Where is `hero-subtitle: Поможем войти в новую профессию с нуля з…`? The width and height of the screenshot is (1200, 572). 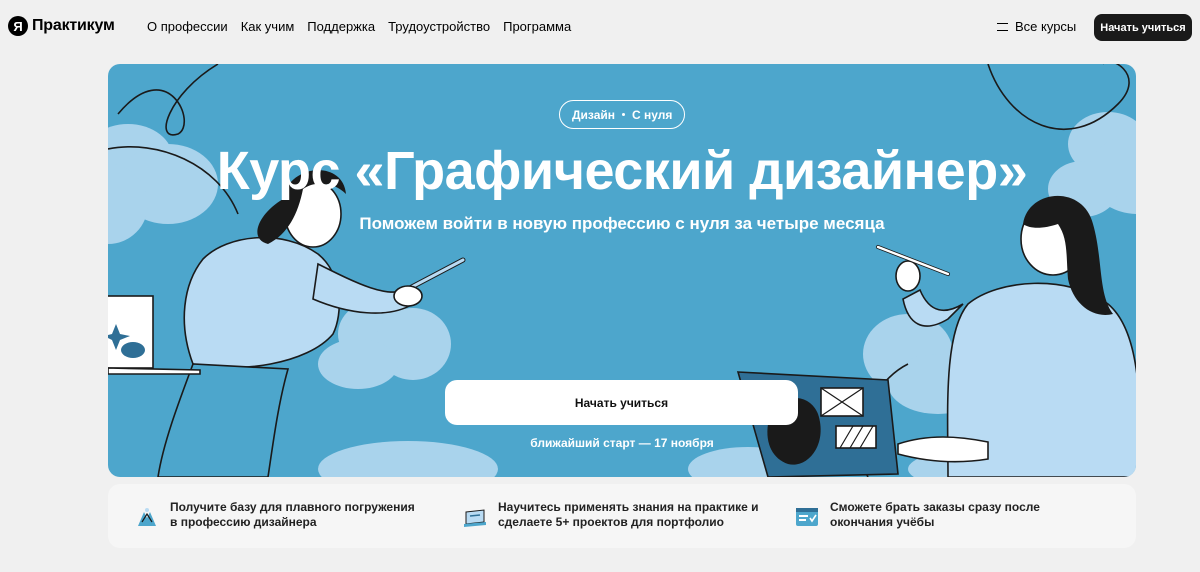 hero-subtitle: Поможем войти в новую профессию с нуля з… is located at coordinates (622, 223).